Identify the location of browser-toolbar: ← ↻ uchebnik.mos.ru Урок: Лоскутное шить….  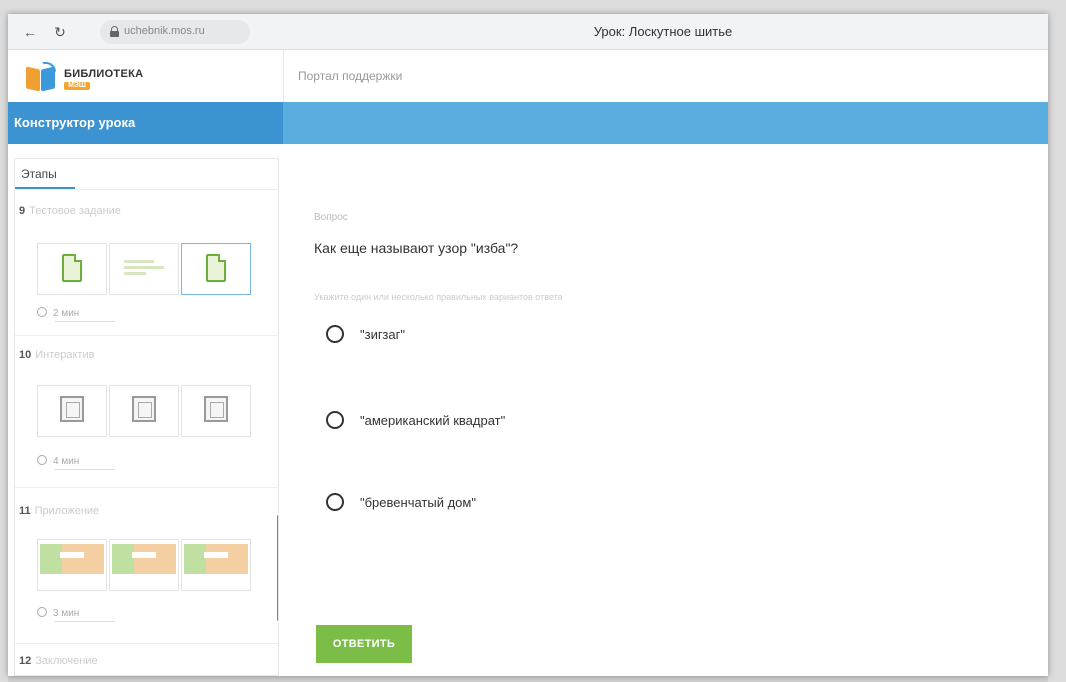
(528, 32).